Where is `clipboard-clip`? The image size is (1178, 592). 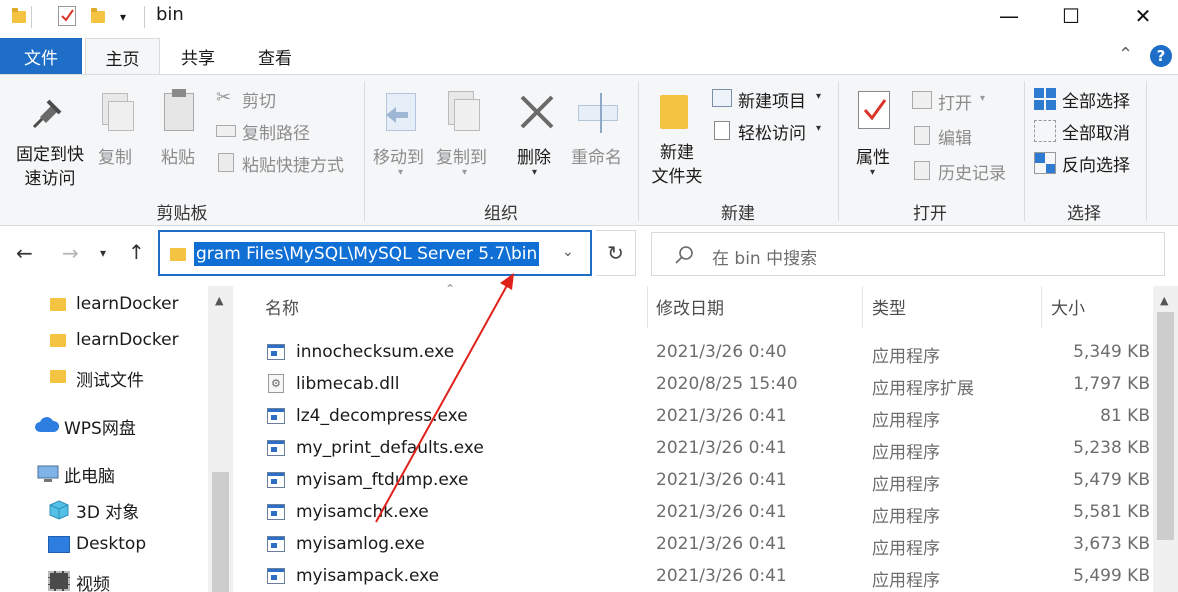 clipboard-clip is located at coordinates (179, 93).